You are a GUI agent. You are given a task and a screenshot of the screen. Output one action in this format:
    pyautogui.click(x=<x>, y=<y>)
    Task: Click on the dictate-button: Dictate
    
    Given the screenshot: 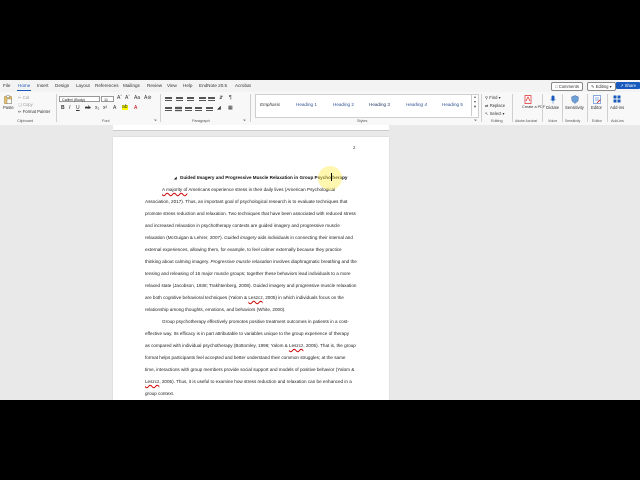 What is the action you would take?
    pyautogui.click(x=552, y=107)
    